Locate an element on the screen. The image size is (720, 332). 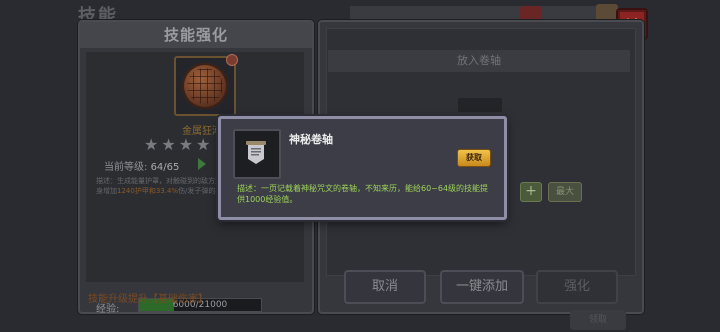
upgrade-bonus-text: 技能升级提升【基础伤害】 is located at coordinates (148, 299).